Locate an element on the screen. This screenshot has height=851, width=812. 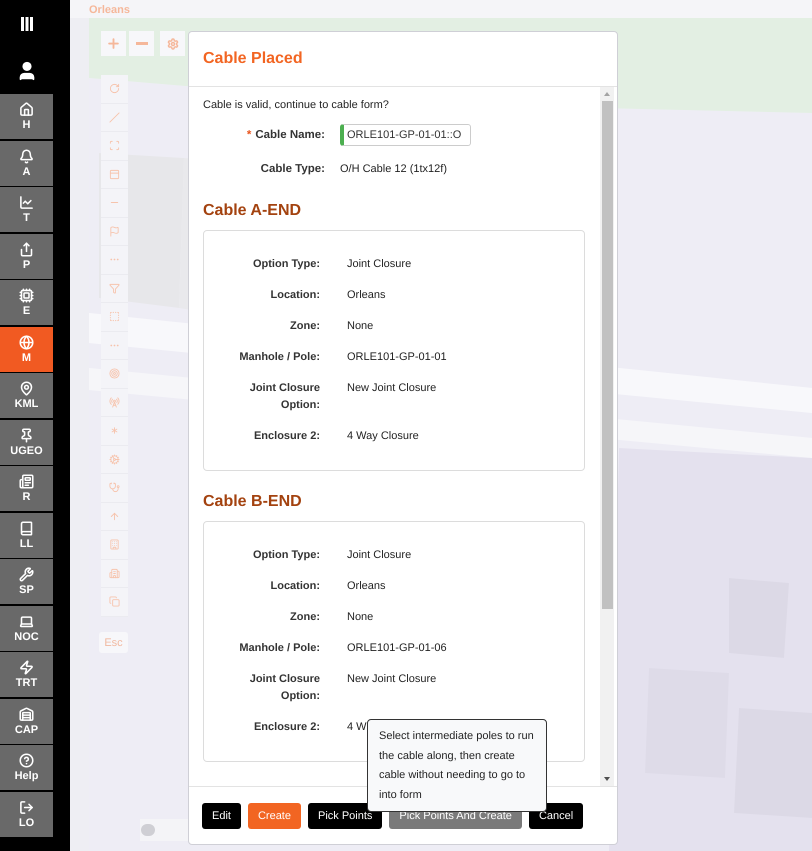
dialog-button: Pick Points is located at coordinates (345, 815).